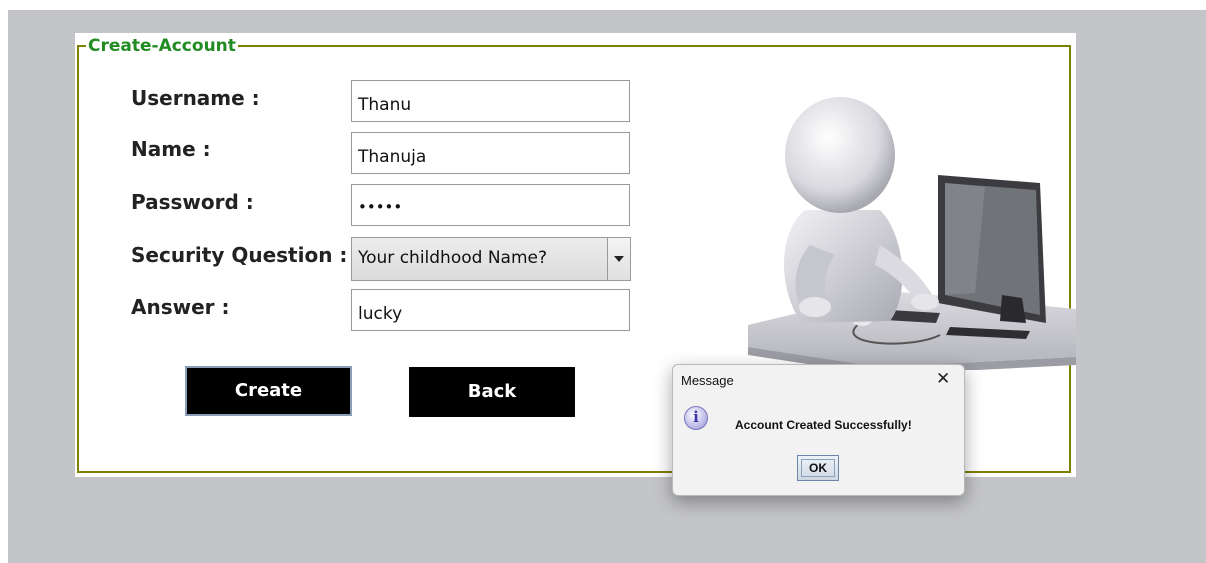 The image size is (1206, 563). What do you see at coordinates (490, 310) in the screenshot?
I see `answer-field: lucky` at bounding box center [490, 310].